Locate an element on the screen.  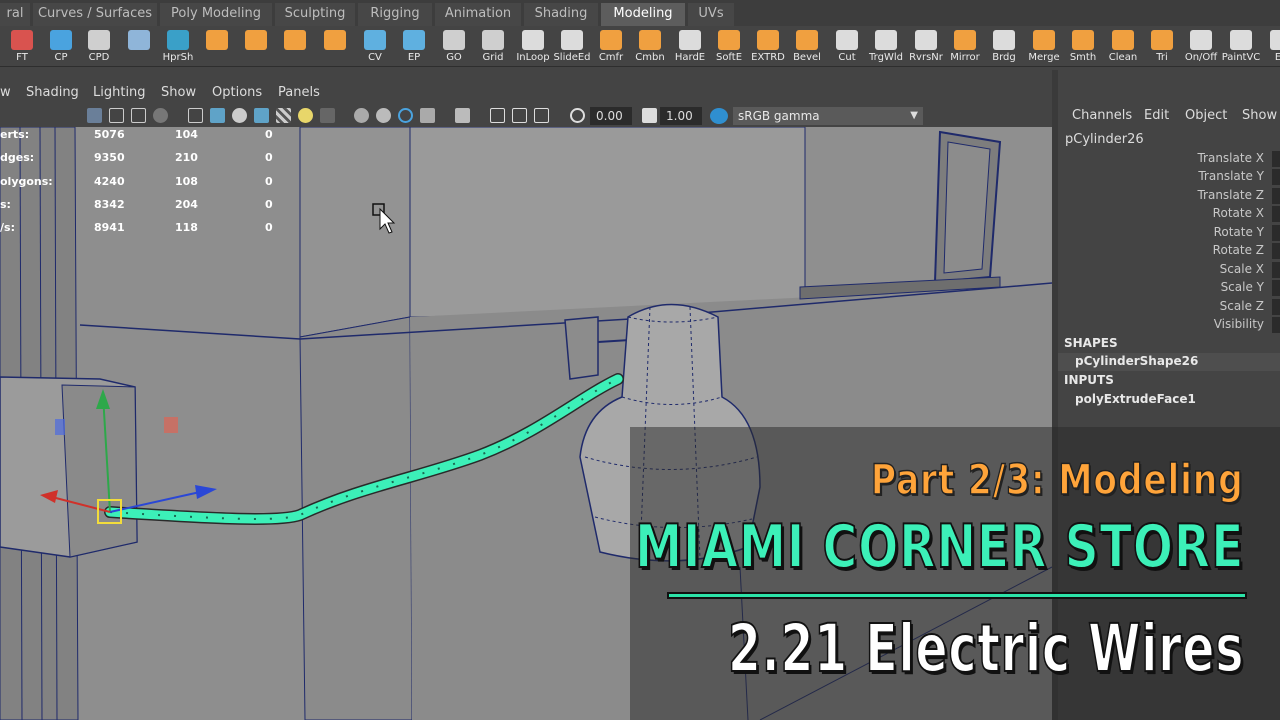
shelf-tool-cut: Cut is located at coordinates (847, 46).